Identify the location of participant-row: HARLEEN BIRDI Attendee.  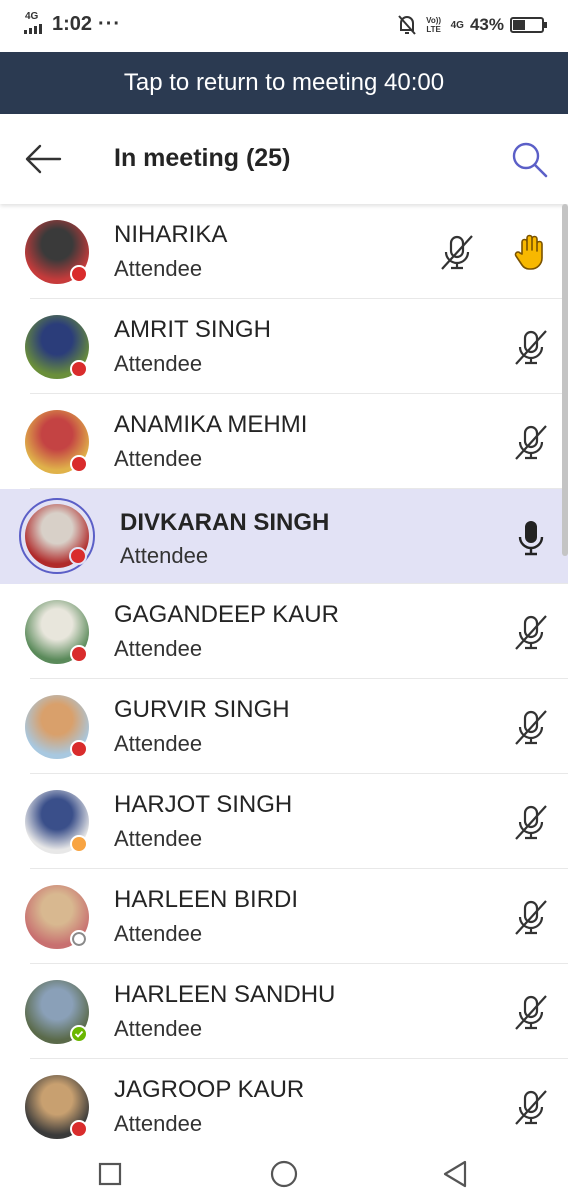
(284, 916).